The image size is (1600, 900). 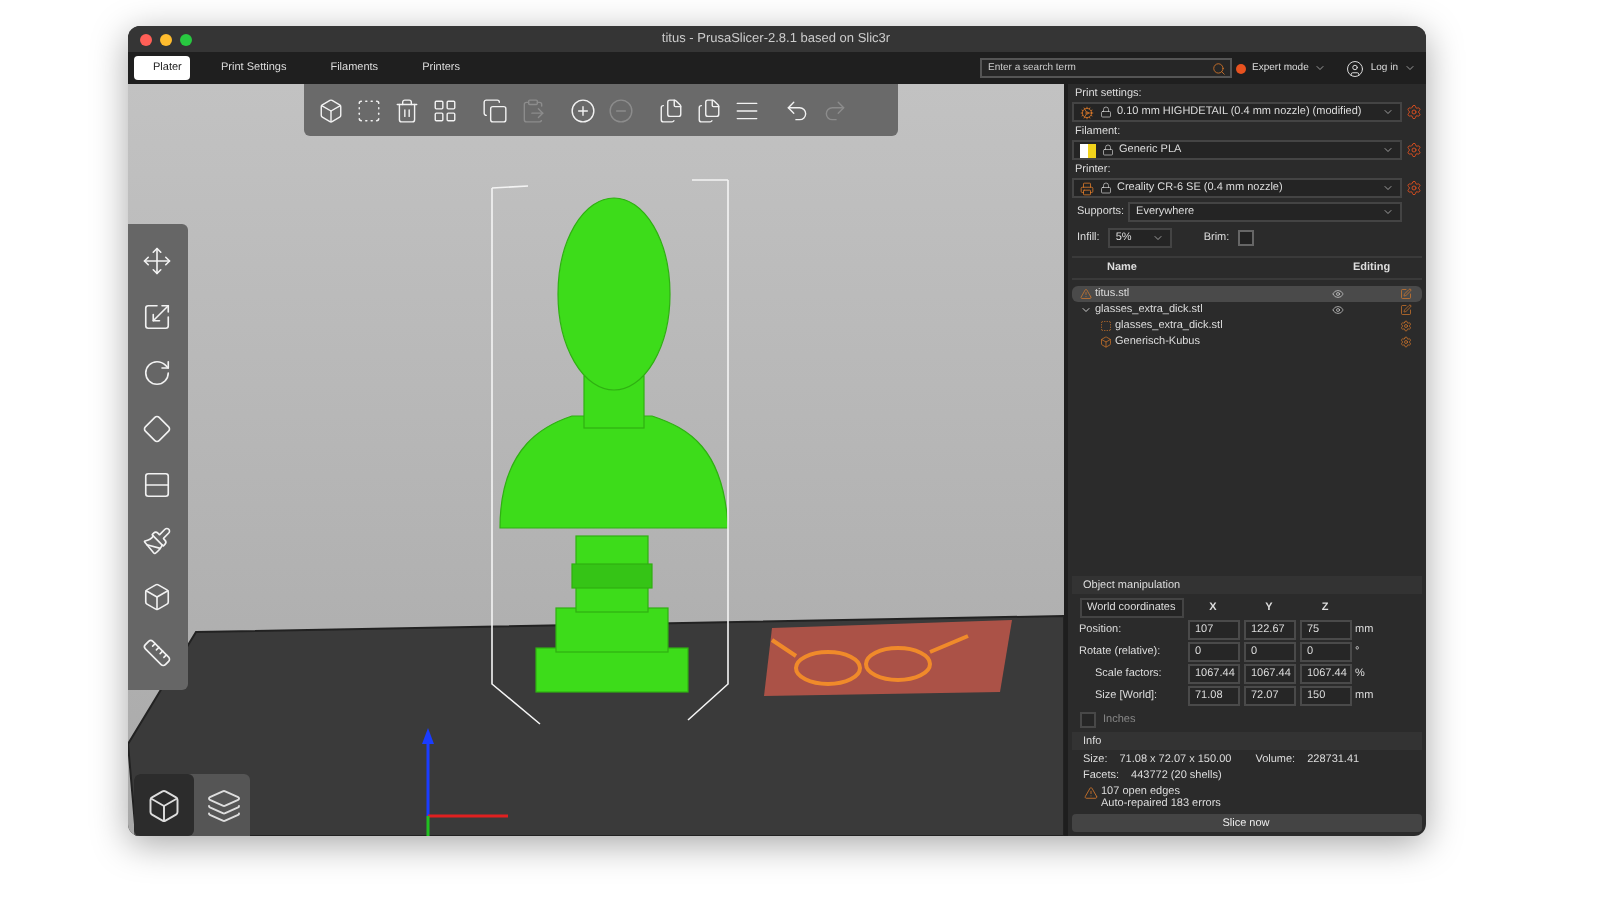 What do you see at coordinates (1086, 112) in the screenshot?
I see `gear-icon` at bounding box center [1086, 112].